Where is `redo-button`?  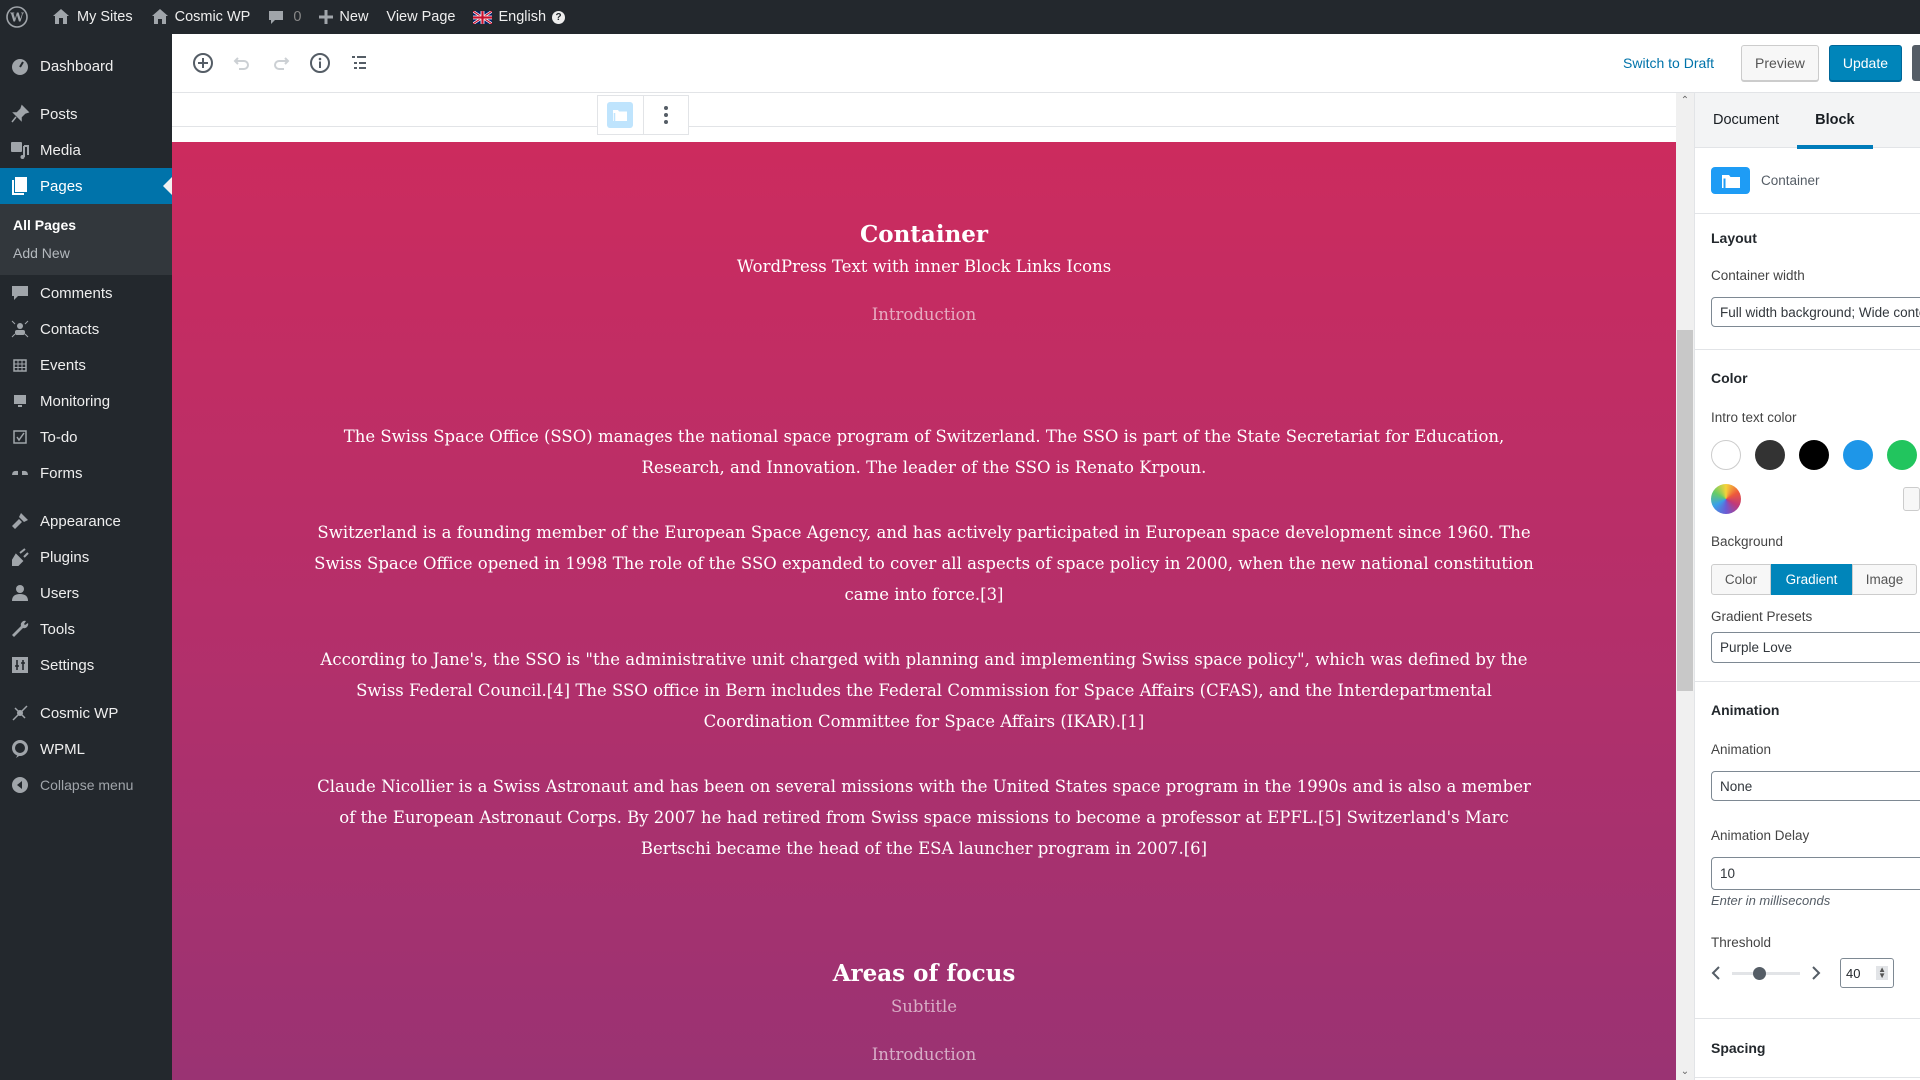 redo-button is located at coordinates (281, 63).